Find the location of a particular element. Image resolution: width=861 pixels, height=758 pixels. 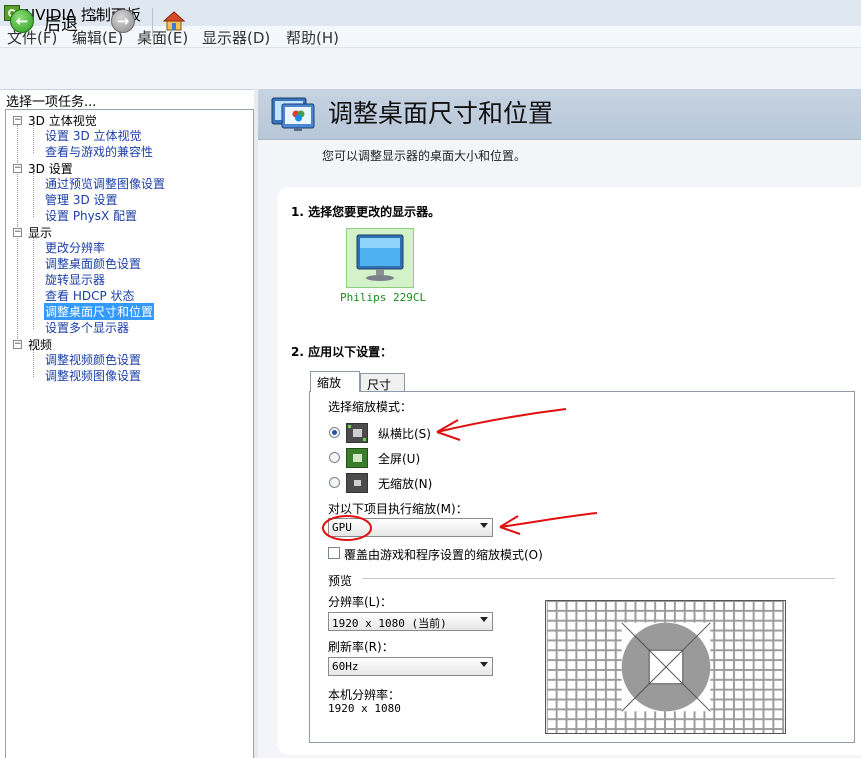

annotation-arrow-gpu is located at coordinates (548, 520).